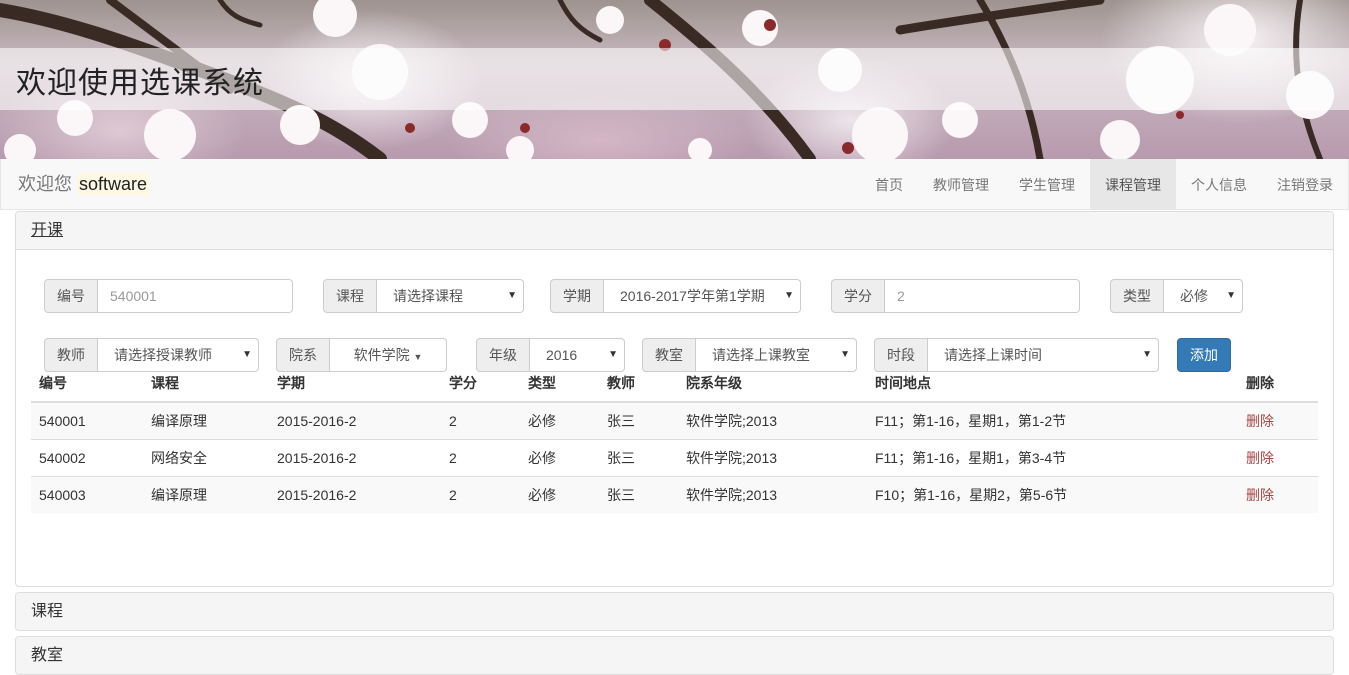 This screenshot has width=1349, height=675. What do you see at coordinates (1052, 494) in the screenshot?
I see `cell-time-place: F10；第1-16，星期2，第5-6节` at bounding box center [1052, 494].